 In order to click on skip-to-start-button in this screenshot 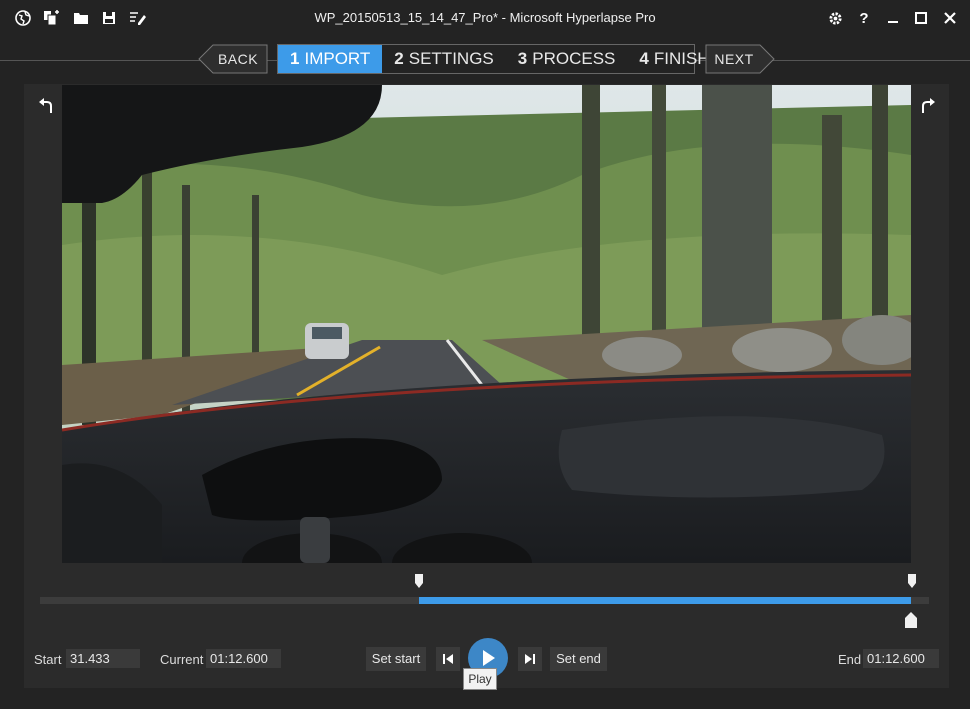, I will do `click(448, 659)`.